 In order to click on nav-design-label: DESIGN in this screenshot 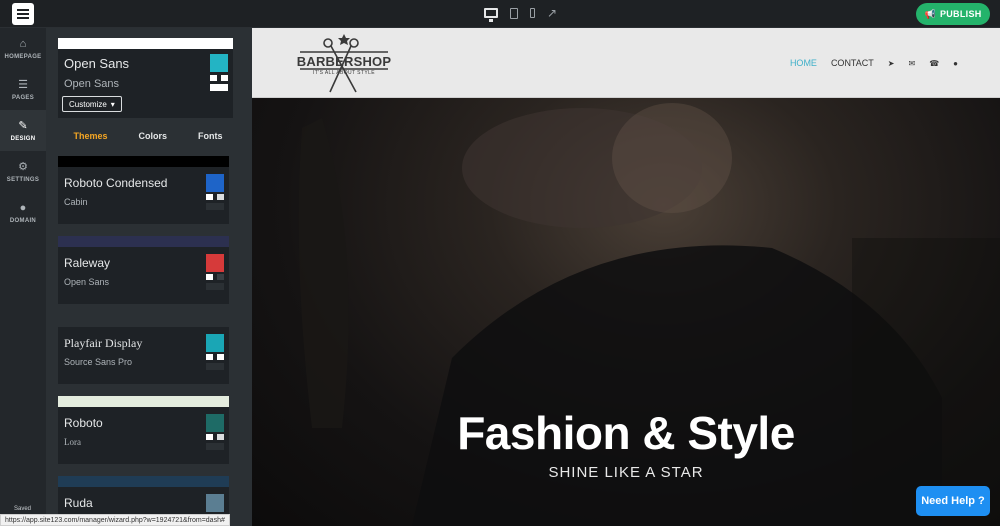, I will do `click(23, 138)`.